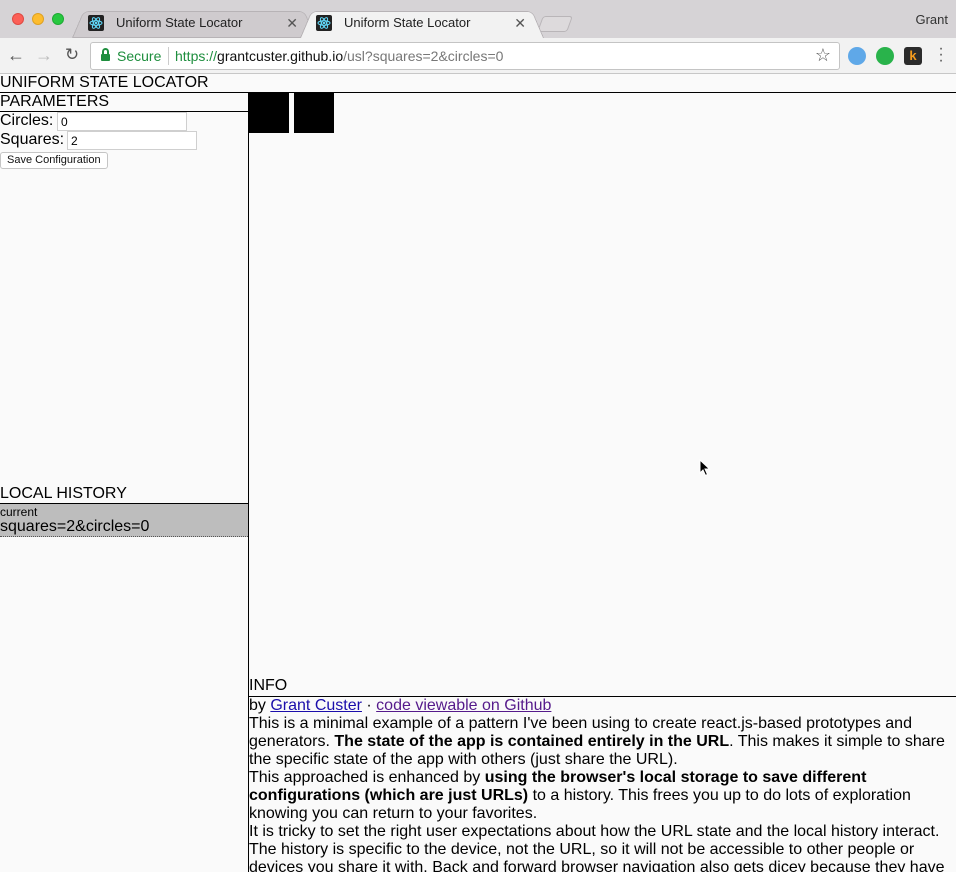 Image resolution: width=956 pixels, height=872 pixels. What do you see at coordinates (463, 705) in the screenshot?
I see `github-link: code viewable on Github` at bounding box center [463, 705].